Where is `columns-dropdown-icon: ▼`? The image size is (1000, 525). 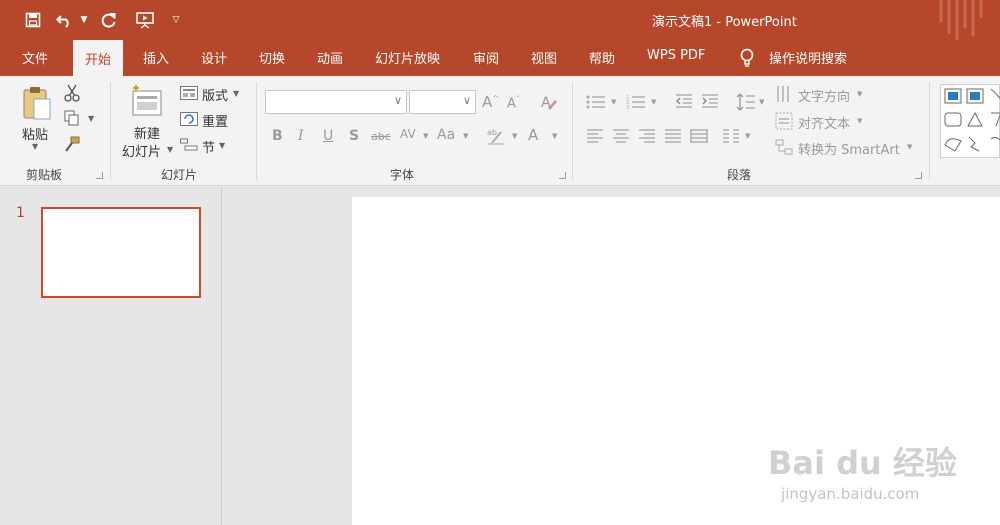
columns-dropdown-icon: ▼ is located at coordinates (747, 136).